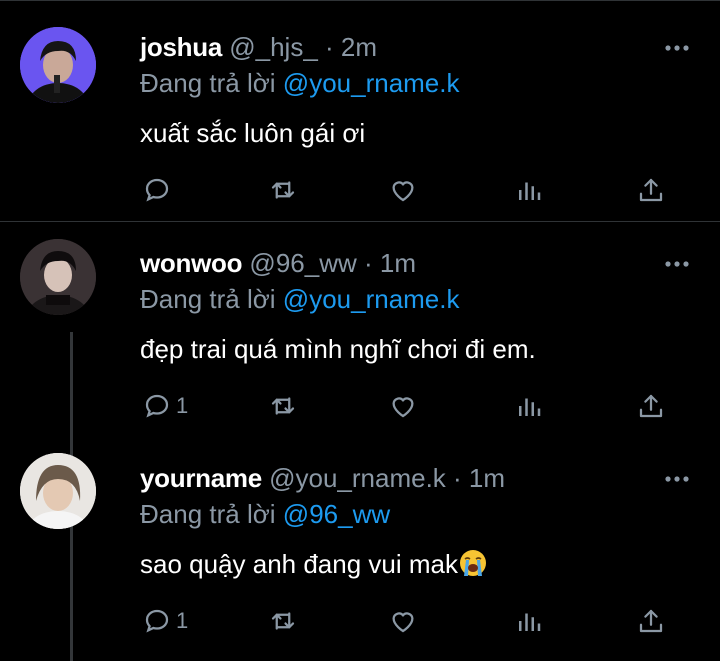 The image size is (720, 661). I want to click on tweet-text: xuất sắc luôn gái ơi, so click(253, 133).